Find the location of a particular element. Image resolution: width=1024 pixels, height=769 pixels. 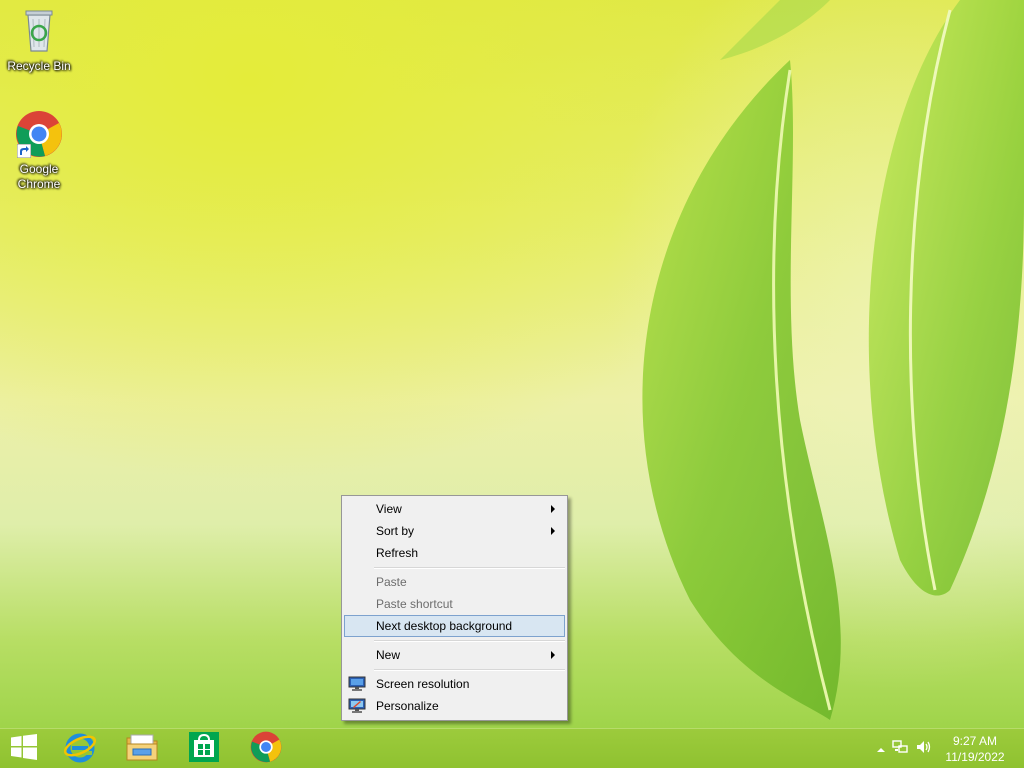

menu-item-view: View is located at coordinates (454, 509).